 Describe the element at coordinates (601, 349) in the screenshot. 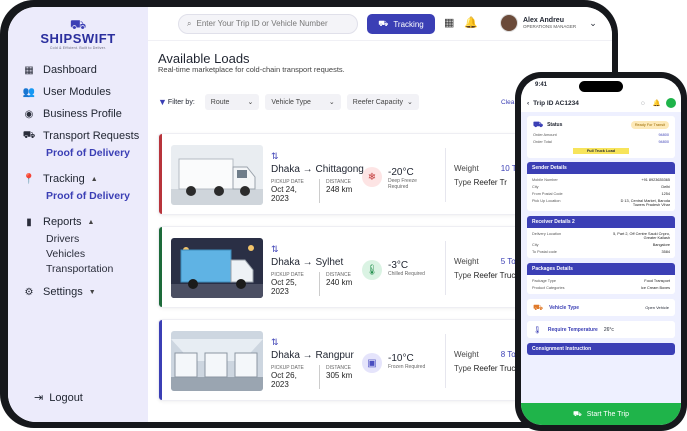

I see `consignment-title: Consignment Instruction` at that location.